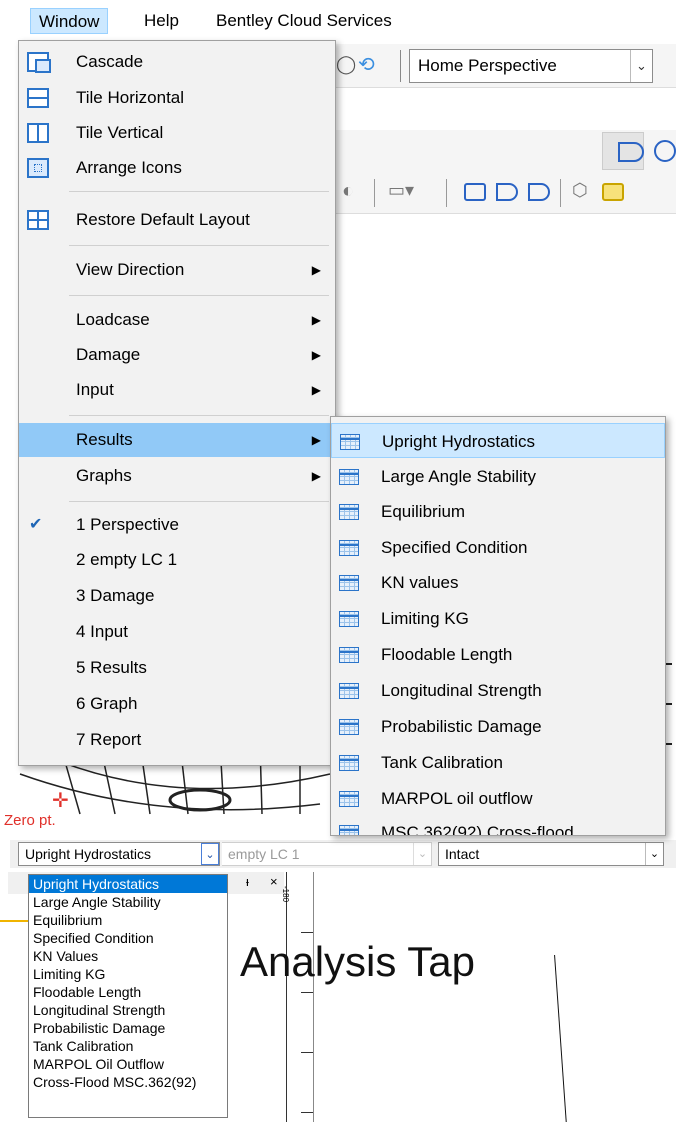 The width and height of the screenshot is (676, 1122). I want to click on submenu-item-label: Specified Condition, so click(454, 547).